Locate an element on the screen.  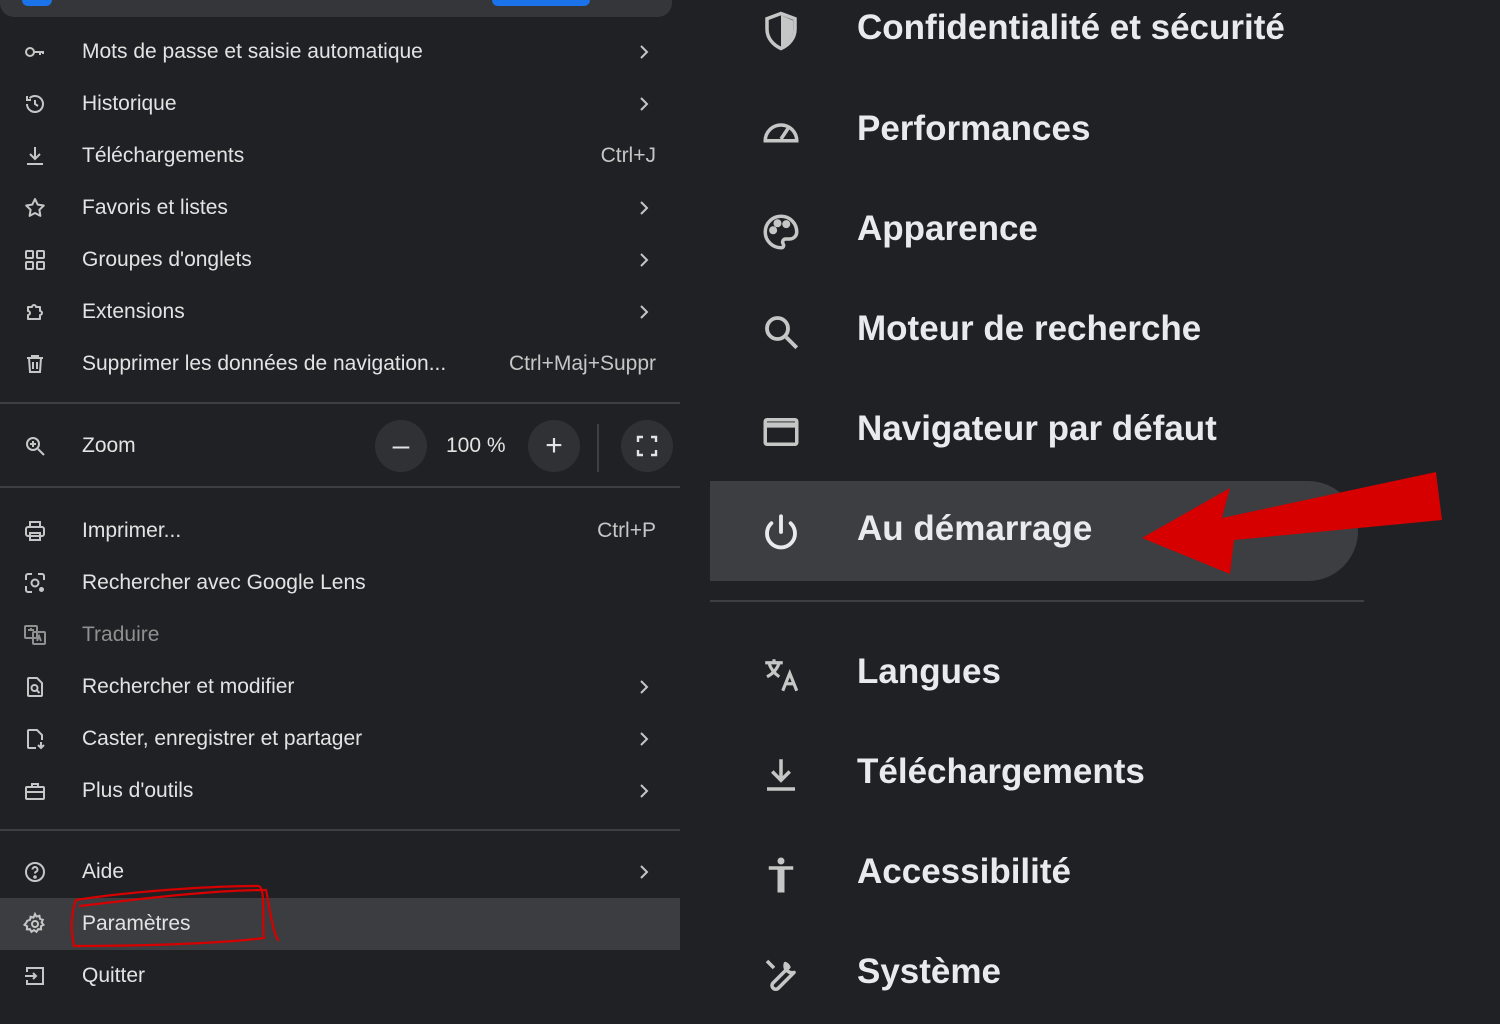
shortcut-text: Ctrl+P is located at coordinates (626, 530).